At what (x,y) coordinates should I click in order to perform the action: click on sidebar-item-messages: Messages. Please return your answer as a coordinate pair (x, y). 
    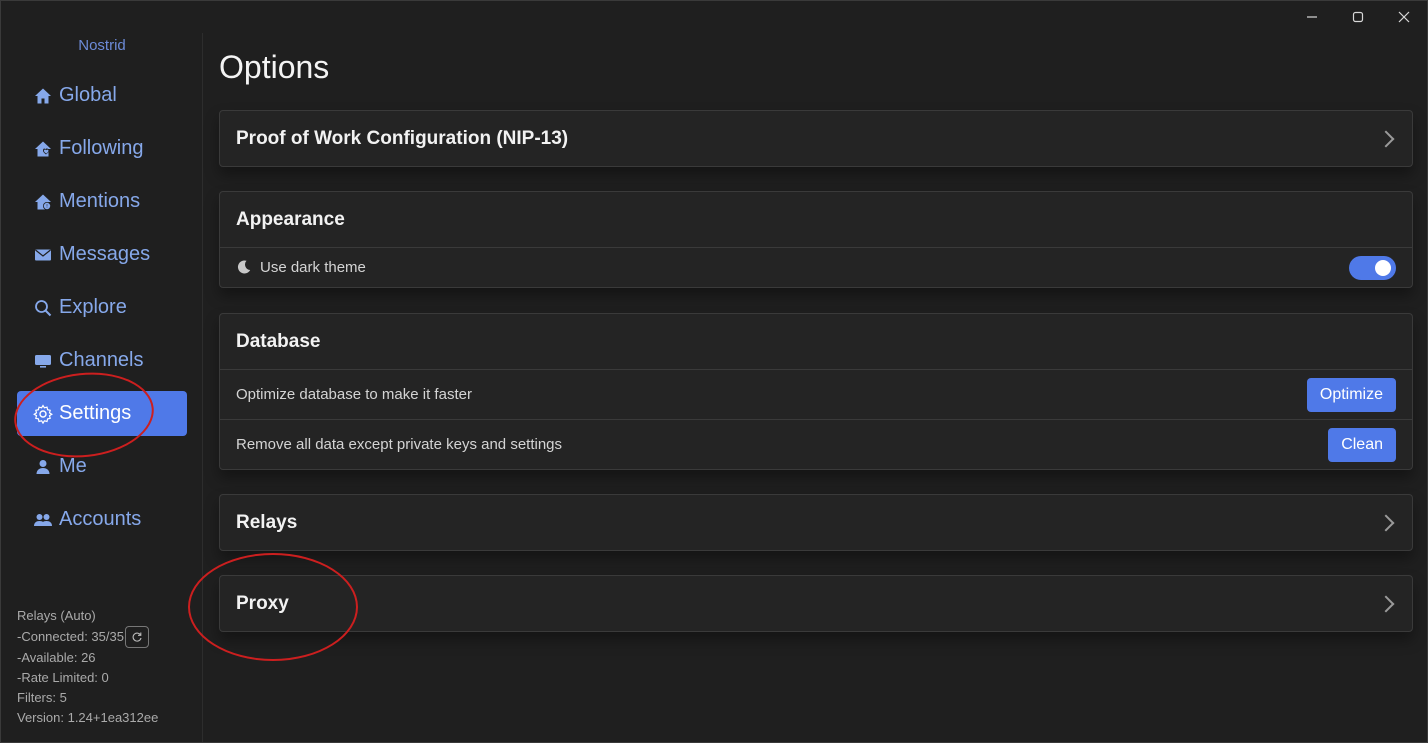
    Looking at the image, I should click on (102, 254).